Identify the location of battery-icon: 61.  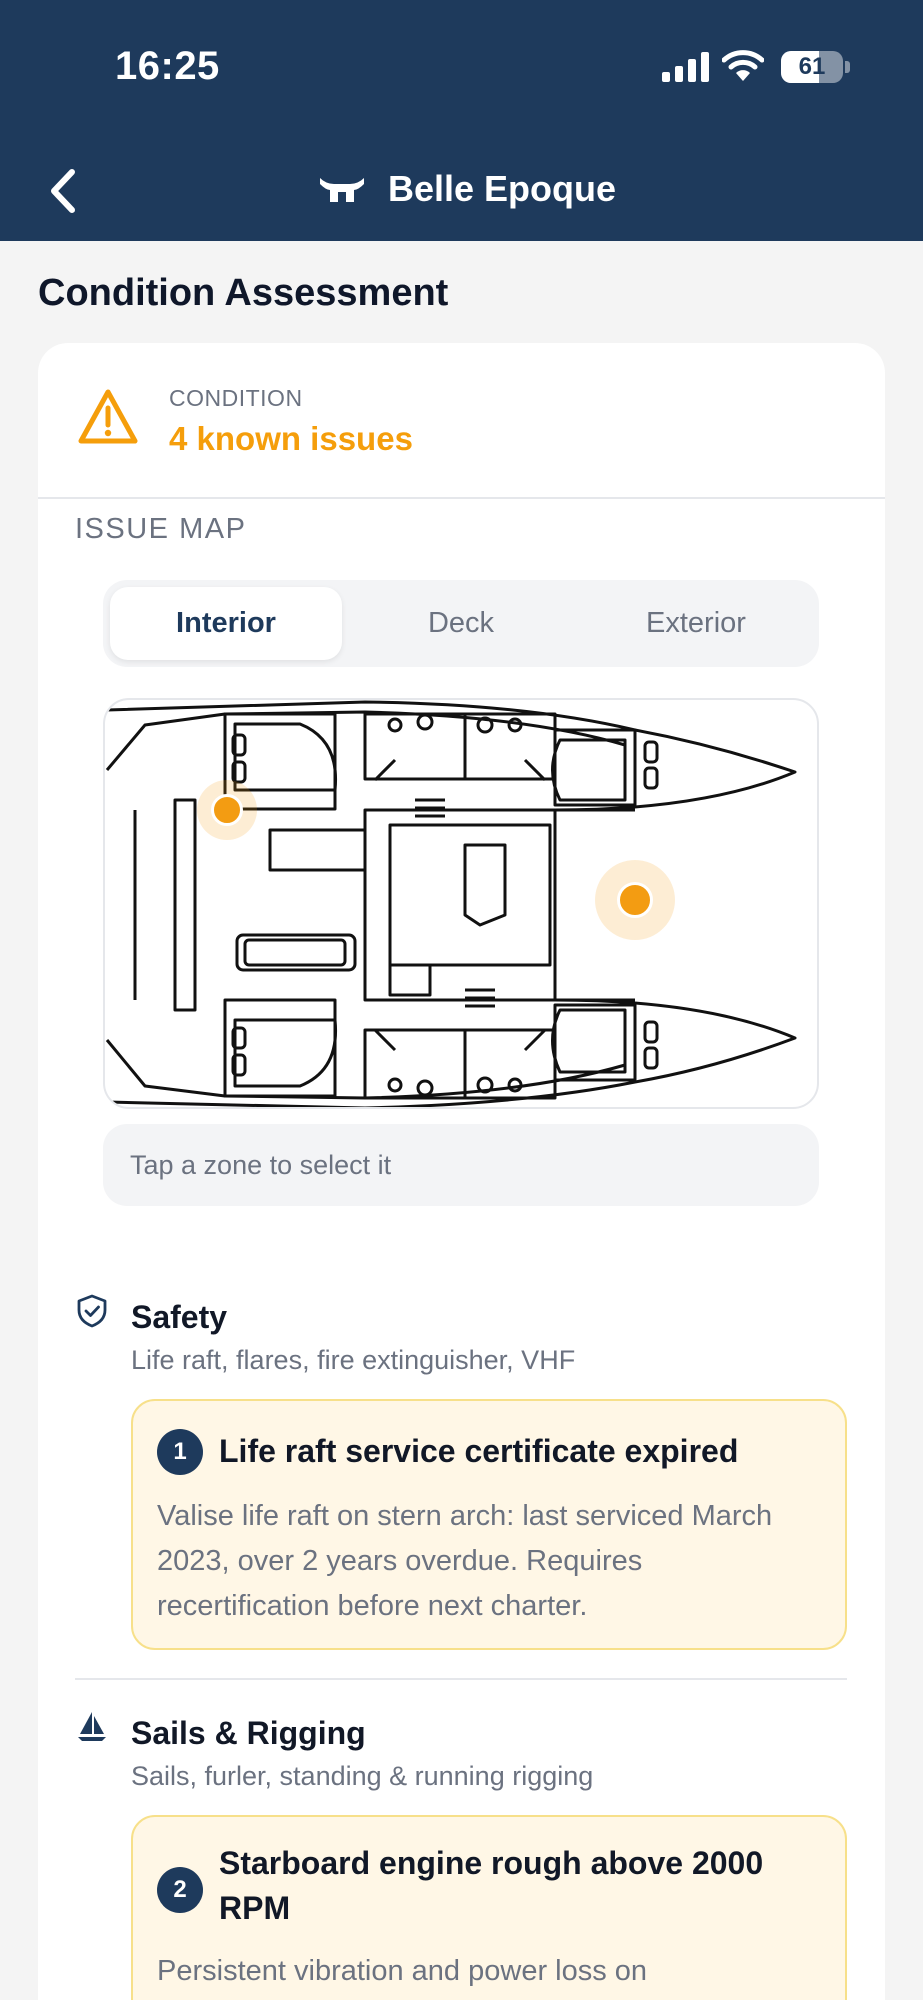
(812, 67).